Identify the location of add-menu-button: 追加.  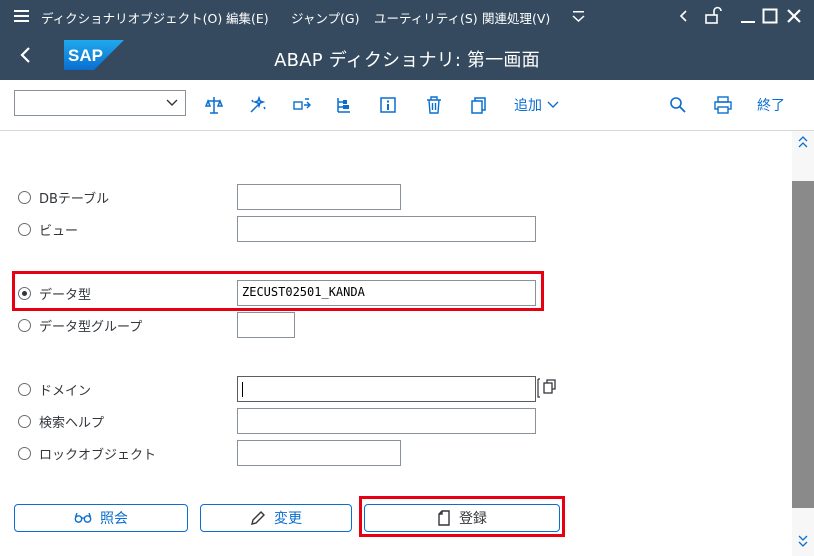
(537, 105).